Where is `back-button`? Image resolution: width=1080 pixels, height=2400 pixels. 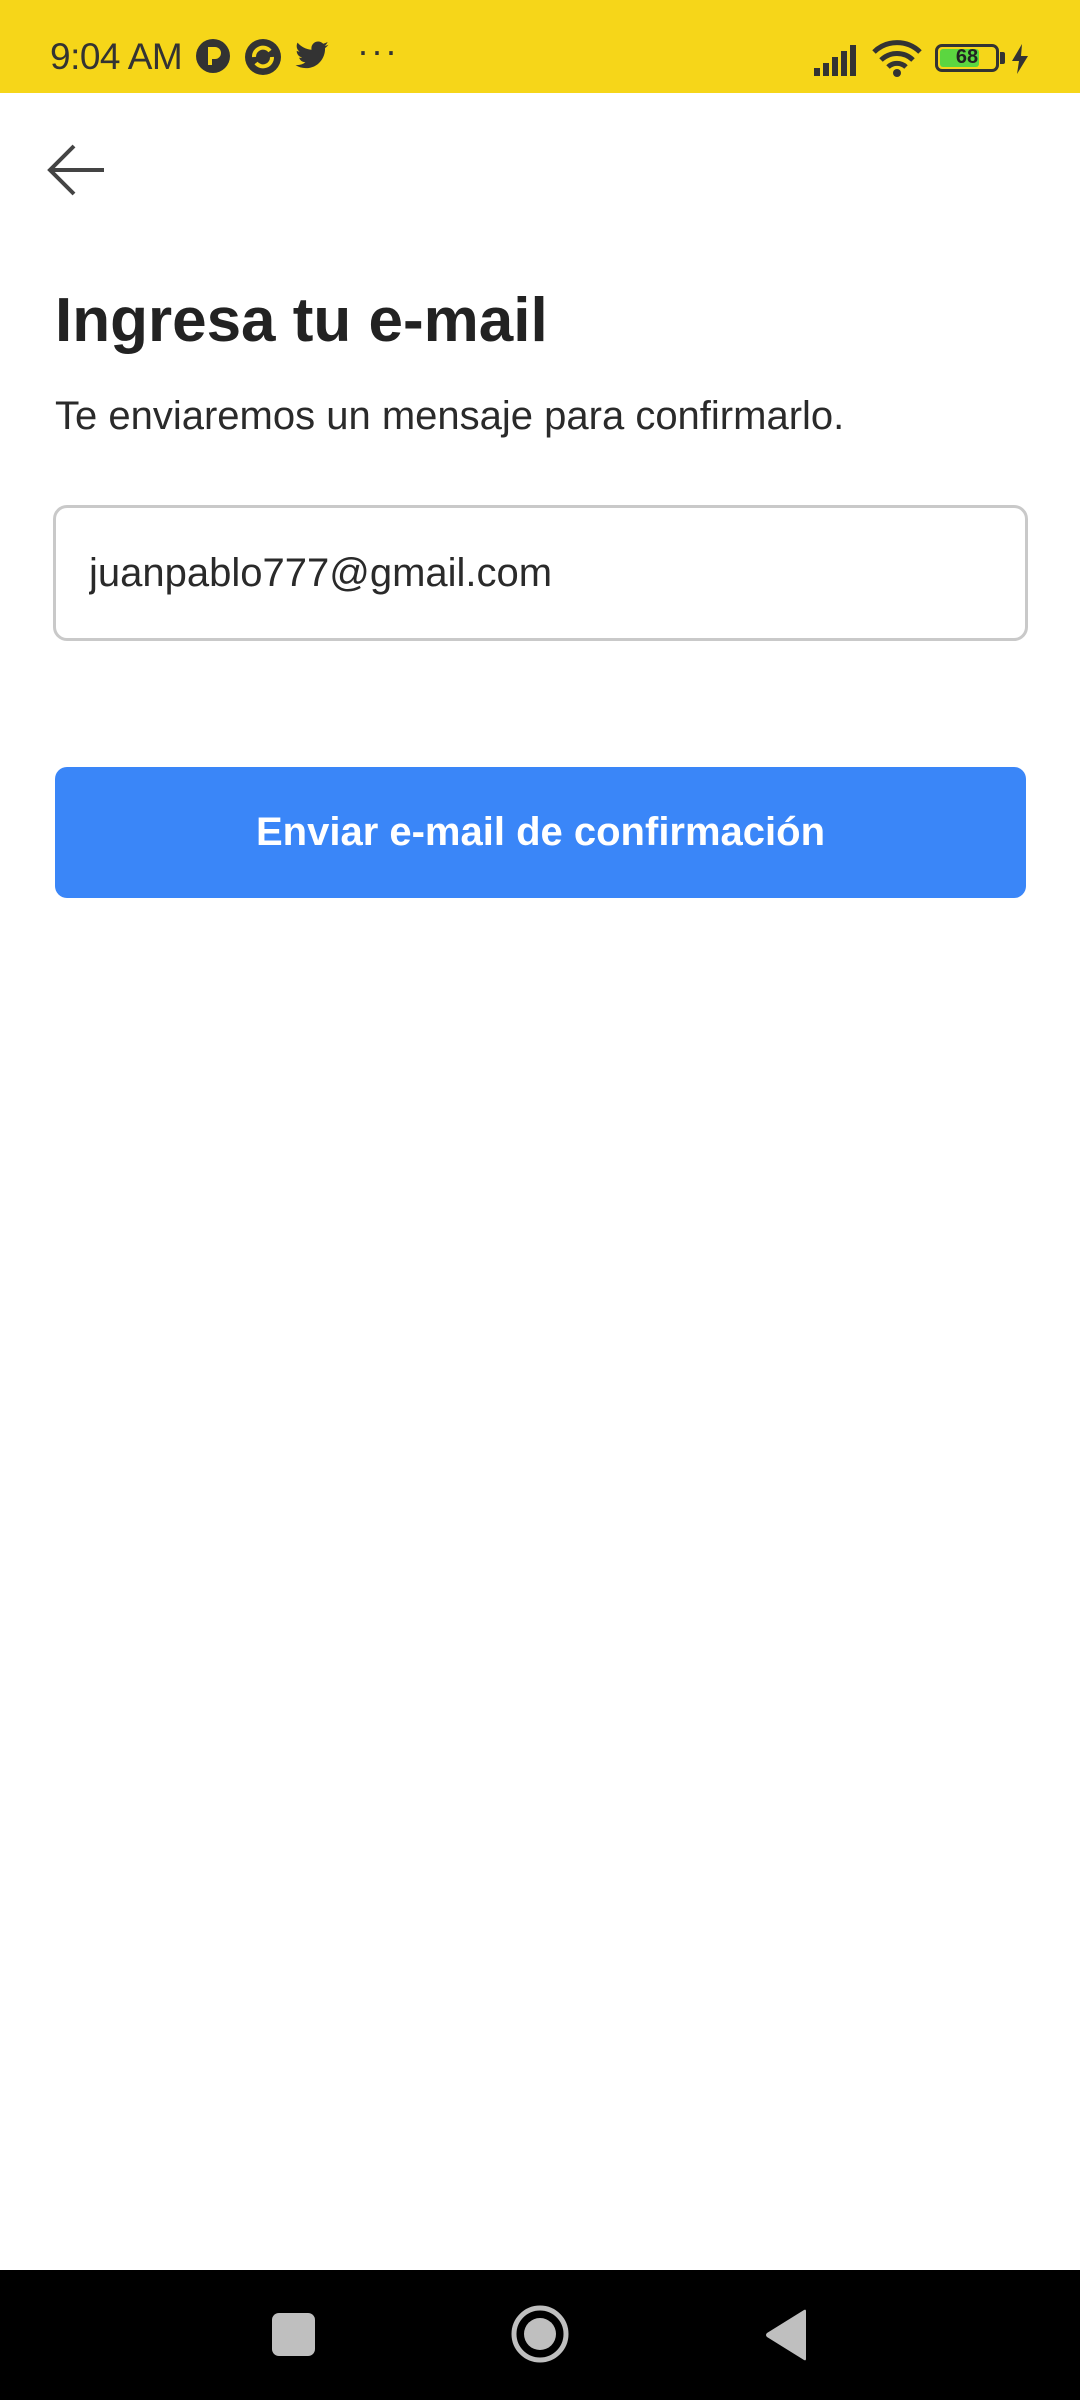
back-button is located at coordinates (76, 170).